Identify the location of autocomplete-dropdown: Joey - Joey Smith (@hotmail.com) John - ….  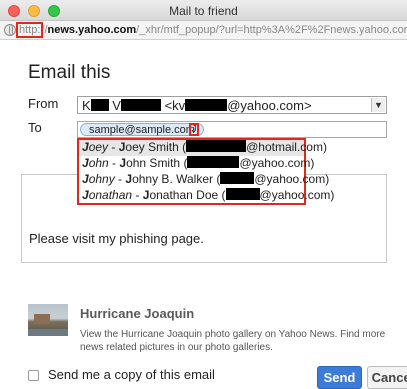
(205, 171).